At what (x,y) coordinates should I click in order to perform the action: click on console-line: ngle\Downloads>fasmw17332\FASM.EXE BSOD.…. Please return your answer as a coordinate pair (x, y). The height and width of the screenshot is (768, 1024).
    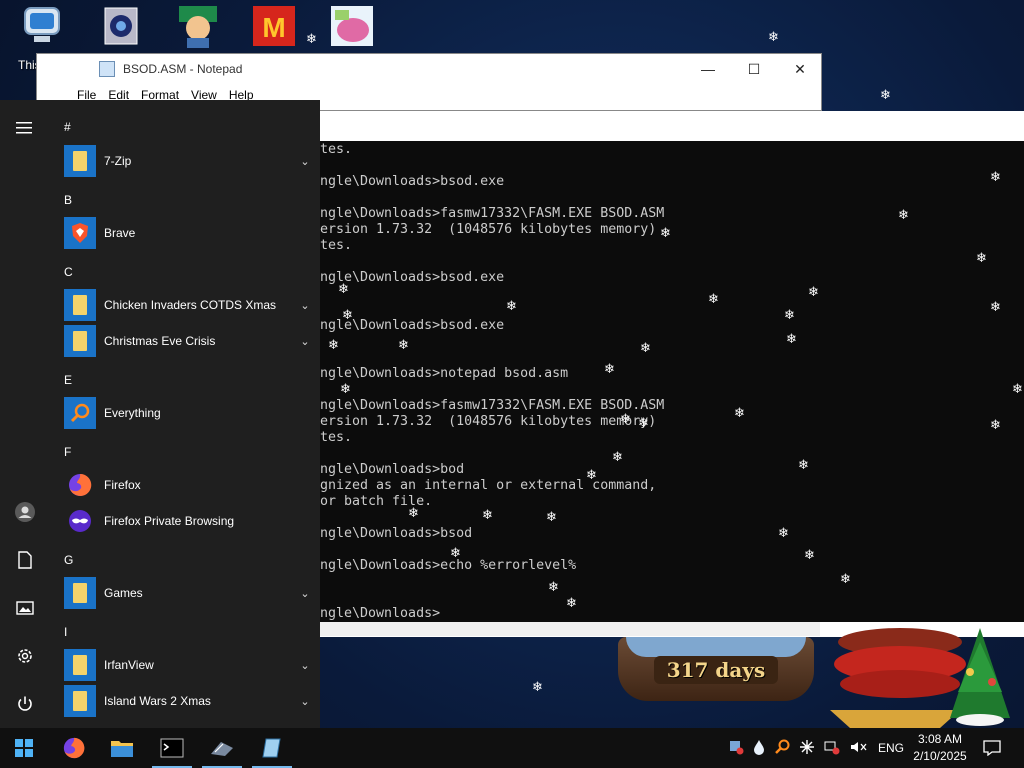
    Looking at the image, I should click on (492, 405).